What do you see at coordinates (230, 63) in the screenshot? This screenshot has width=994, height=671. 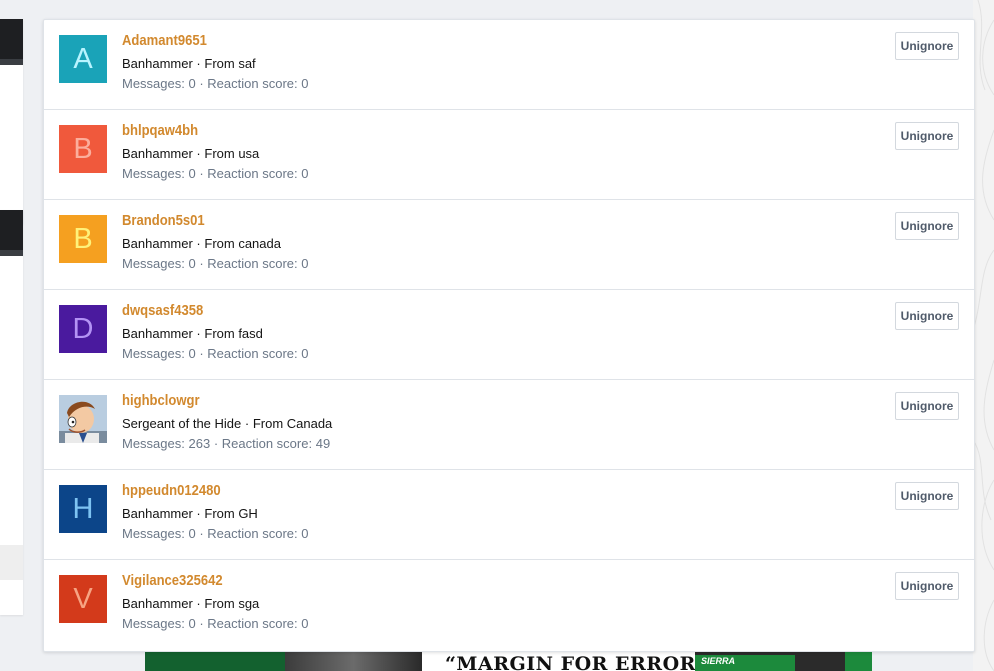 I see `member-location: From saf` at bounding box center [230, 63].